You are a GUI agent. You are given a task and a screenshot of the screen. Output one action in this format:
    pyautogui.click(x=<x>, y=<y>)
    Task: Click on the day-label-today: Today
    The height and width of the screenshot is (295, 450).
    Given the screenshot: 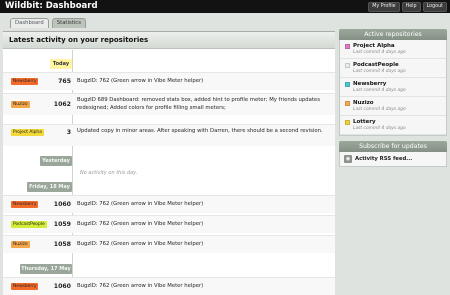 What is the action you would take?
    pyautogui.click(x=61, y=64)
    